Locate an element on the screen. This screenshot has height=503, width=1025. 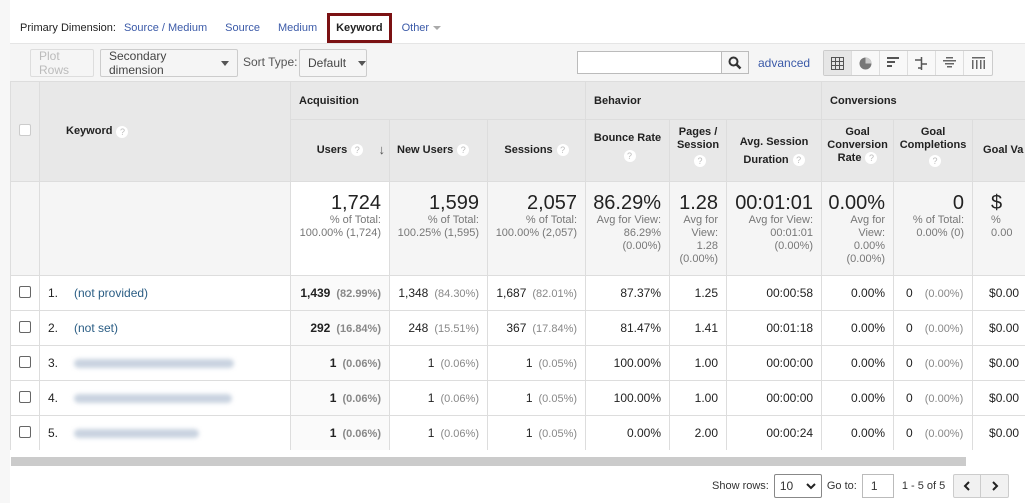
plot-rows-button: Plot Rows is located at coordinates (62, 63).